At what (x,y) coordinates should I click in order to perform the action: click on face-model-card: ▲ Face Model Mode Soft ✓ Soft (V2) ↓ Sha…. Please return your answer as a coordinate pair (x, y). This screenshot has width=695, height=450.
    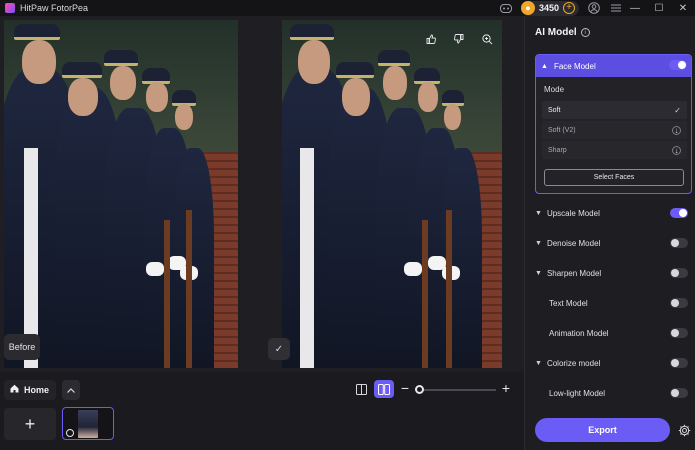
    Looking at the image, I should click on (613, 124).